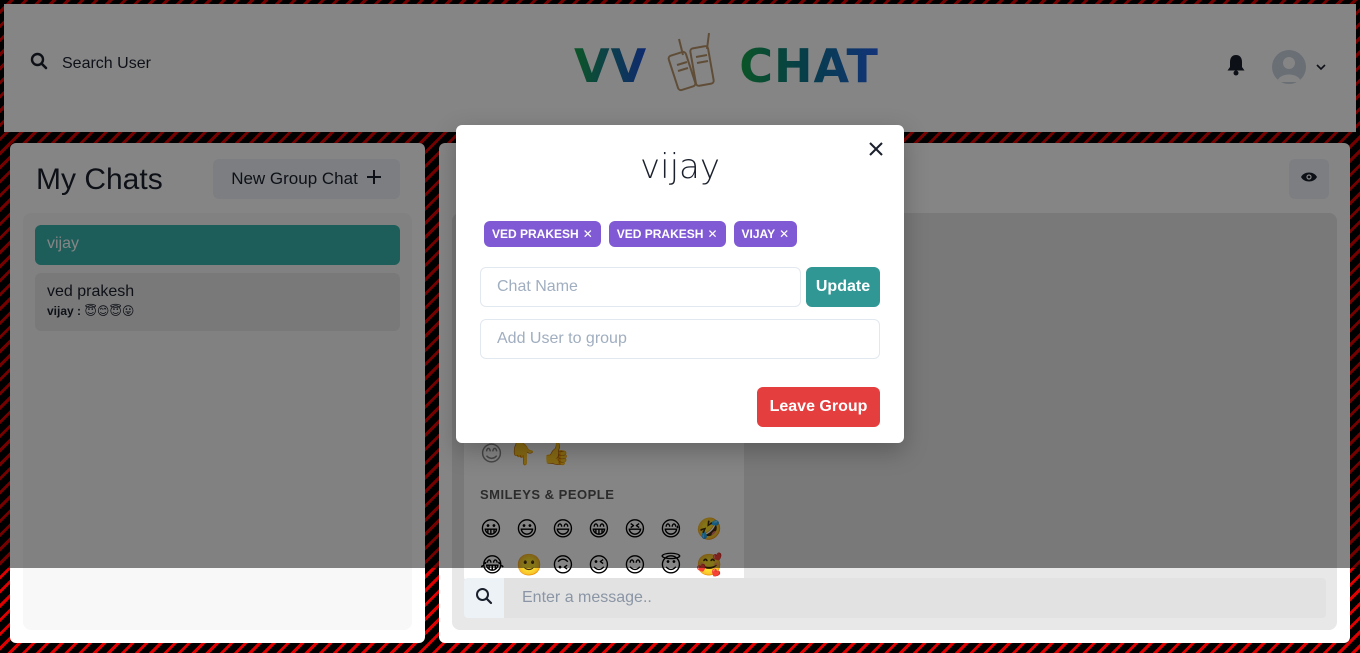  What do you see at coordinates (758, 234) in the screenshot?
I see `user-badge-label: VIJAY` at bounding box center [758, 234].